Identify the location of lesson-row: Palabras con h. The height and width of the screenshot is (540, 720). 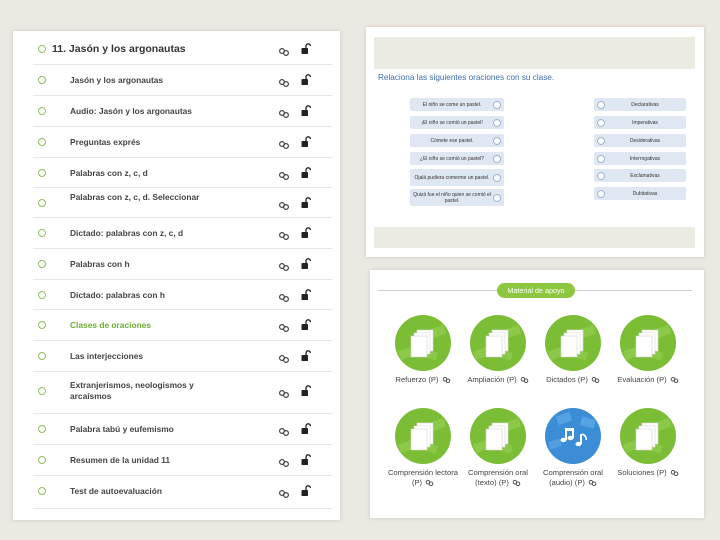
(182, 264).